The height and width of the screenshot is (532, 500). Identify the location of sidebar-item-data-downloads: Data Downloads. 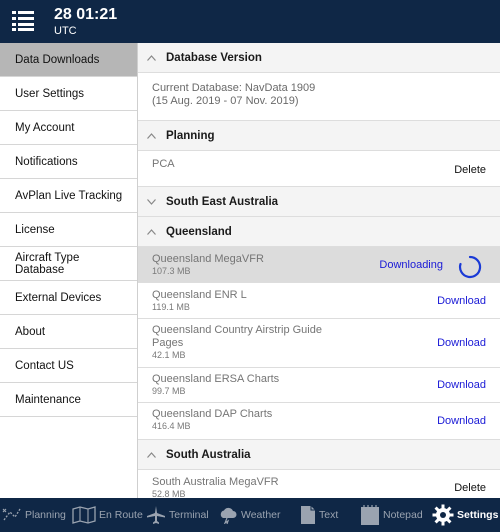
(68, 60).